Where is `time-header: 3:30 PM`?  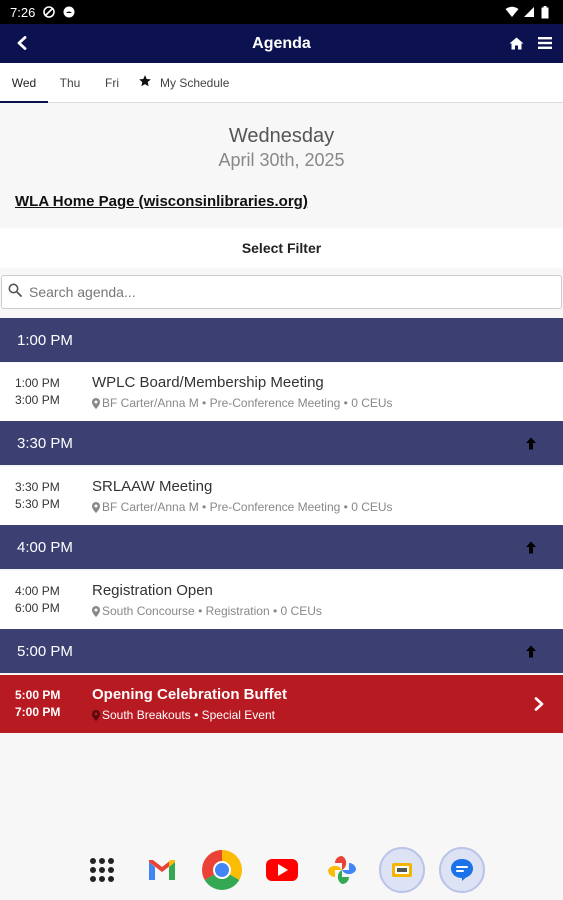 time-header: 3:30 PM is located at coordinates (281, 443).